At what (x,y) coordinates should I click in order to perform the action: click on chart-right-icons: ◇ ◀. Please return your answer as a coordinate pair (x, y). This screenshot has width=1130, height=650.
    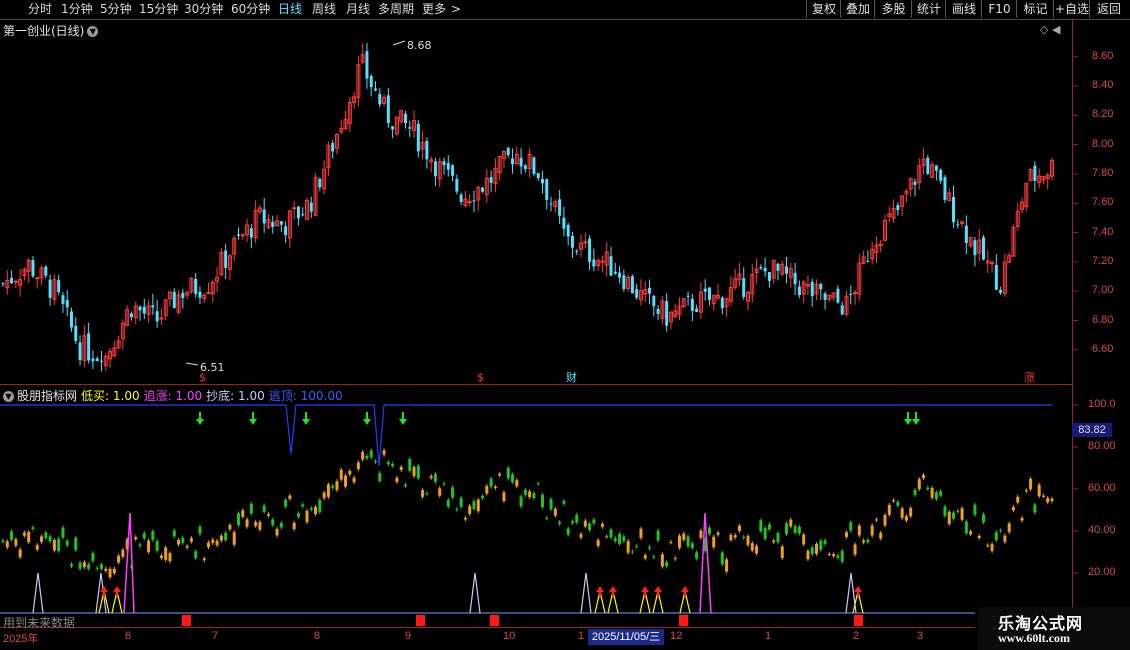
    Looking at the image, I should click on (1050, 30).